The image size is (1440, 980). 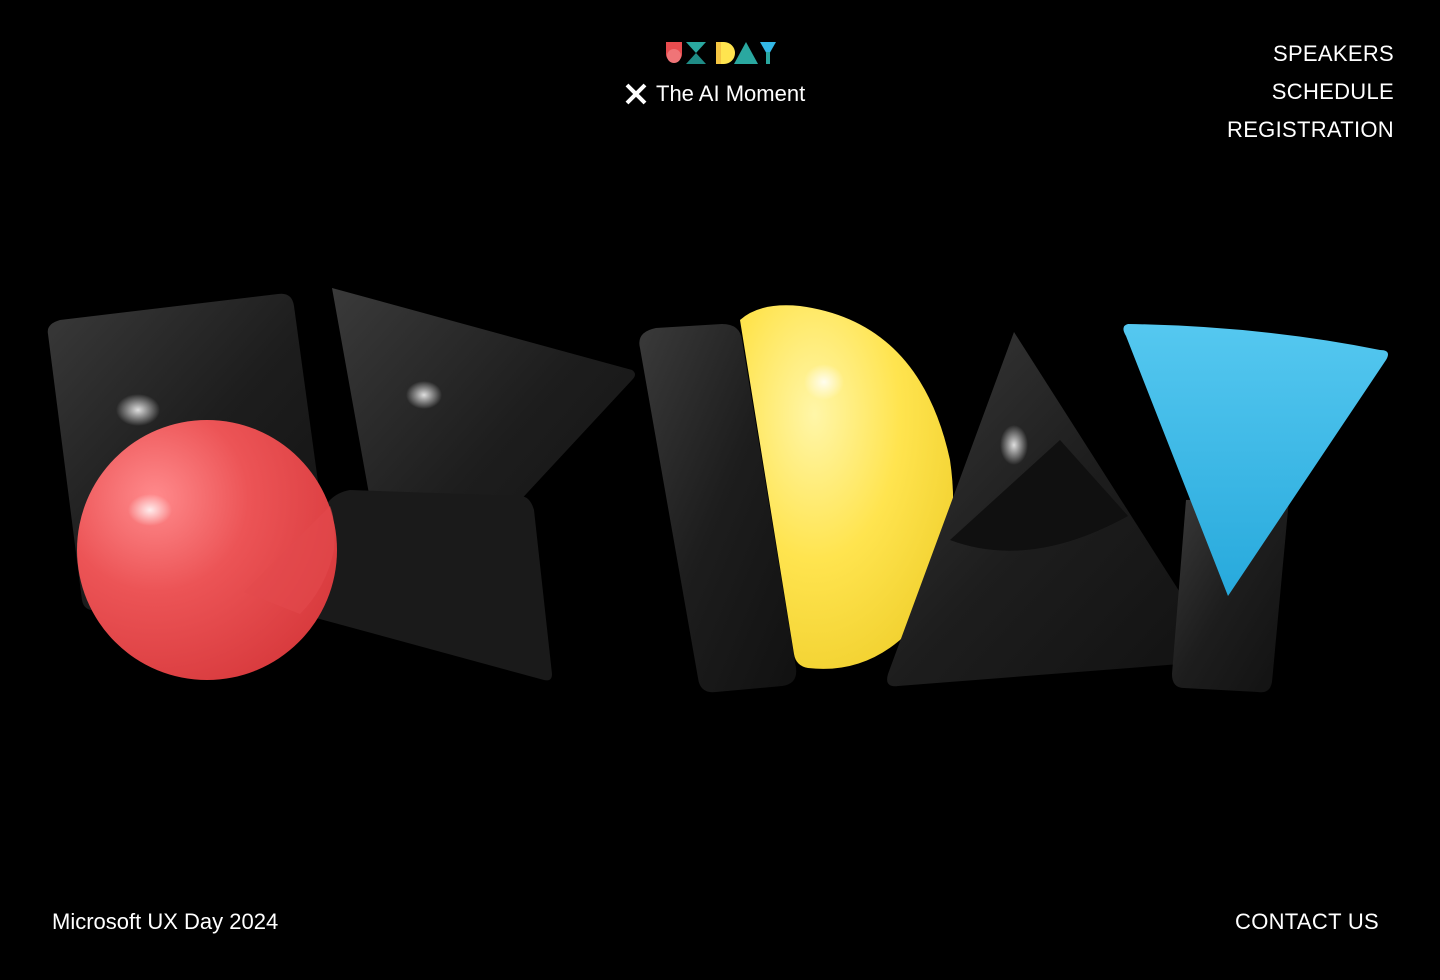 I want to click on nav-speakers: SPEAKERS, so click(x=1333, y=54).